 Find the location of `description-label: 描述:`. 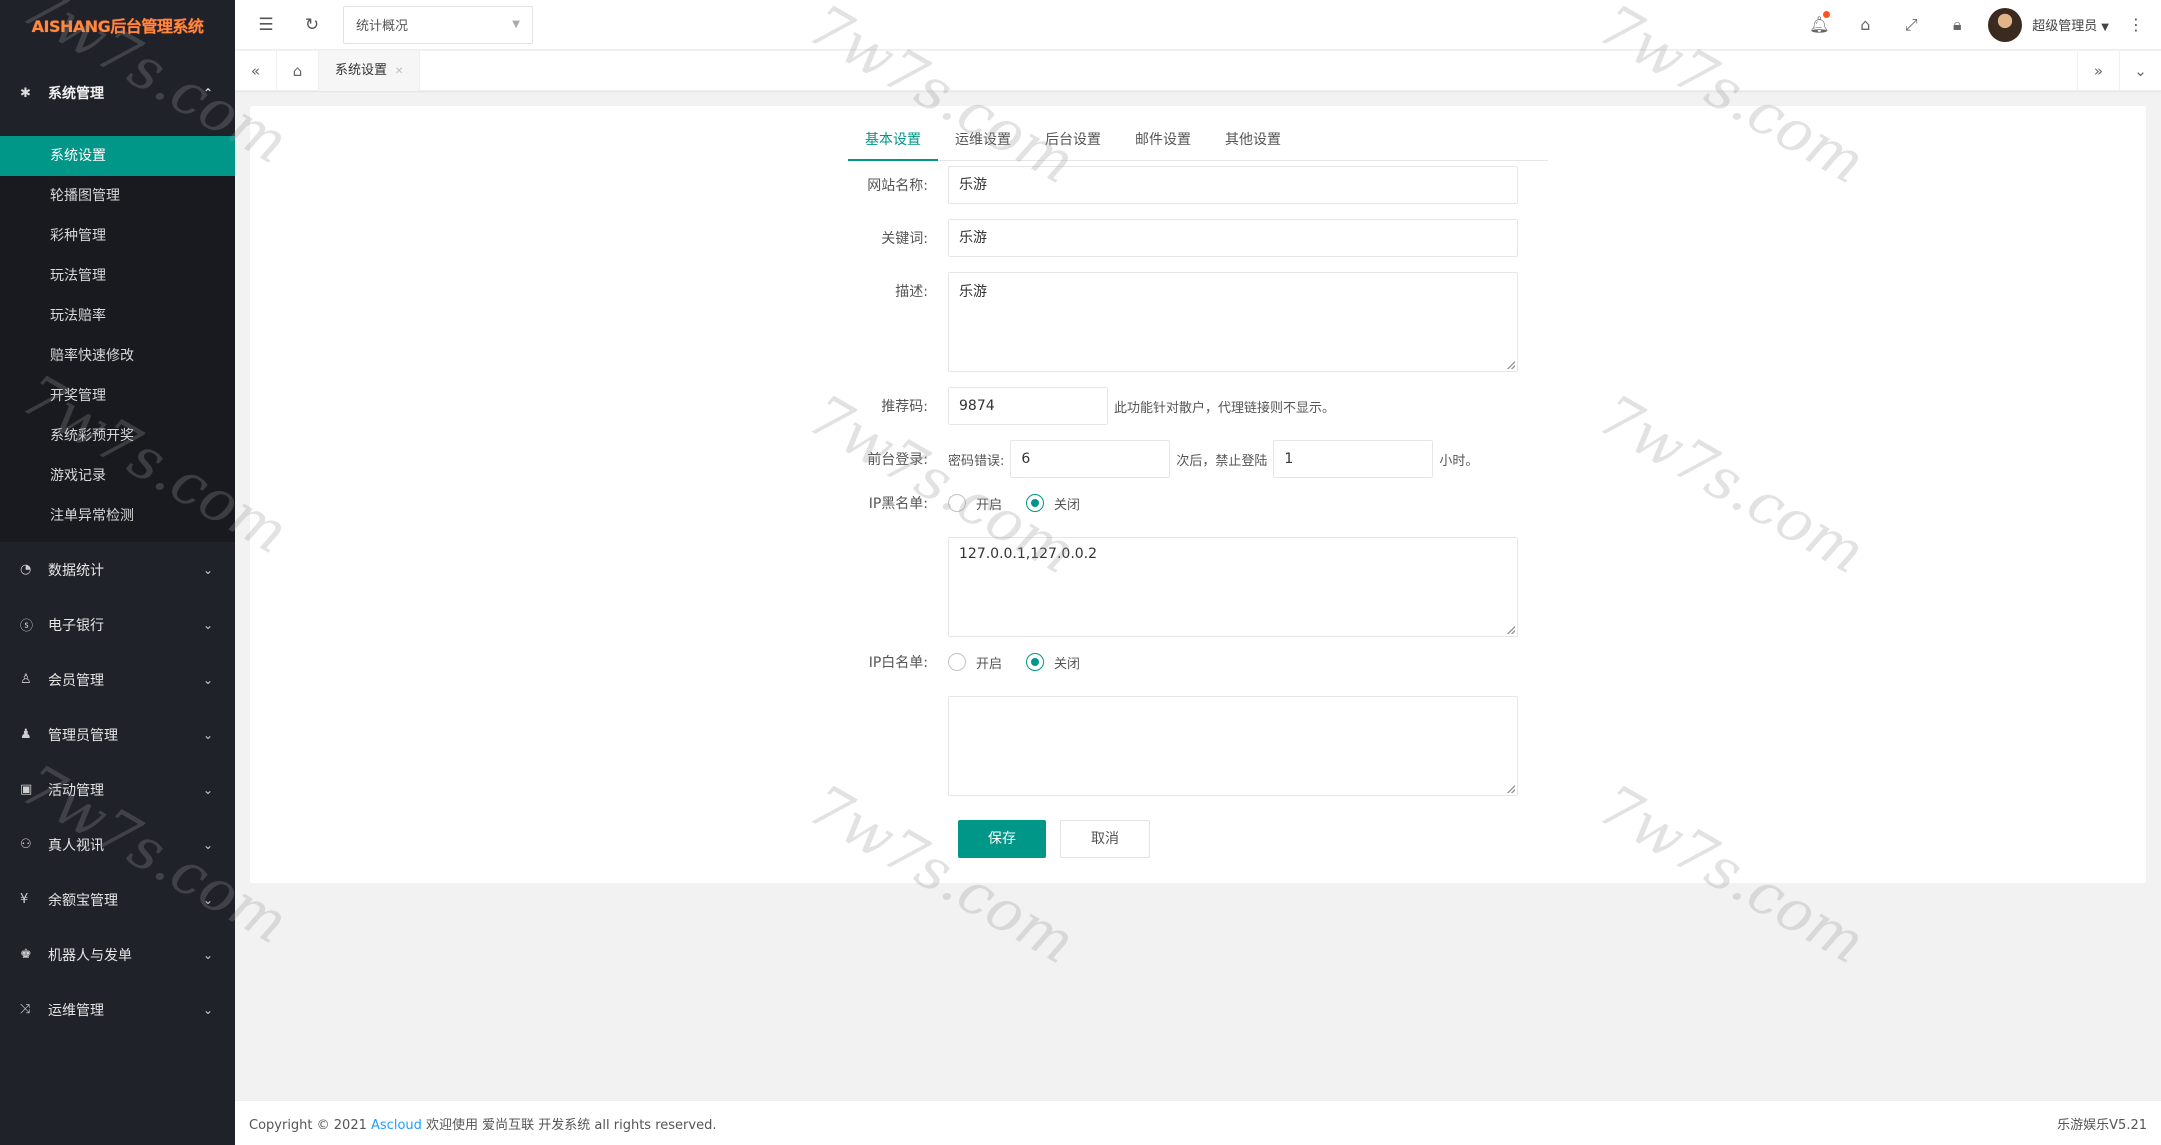

description-label: 描述: is located at coordinates (911, 292).